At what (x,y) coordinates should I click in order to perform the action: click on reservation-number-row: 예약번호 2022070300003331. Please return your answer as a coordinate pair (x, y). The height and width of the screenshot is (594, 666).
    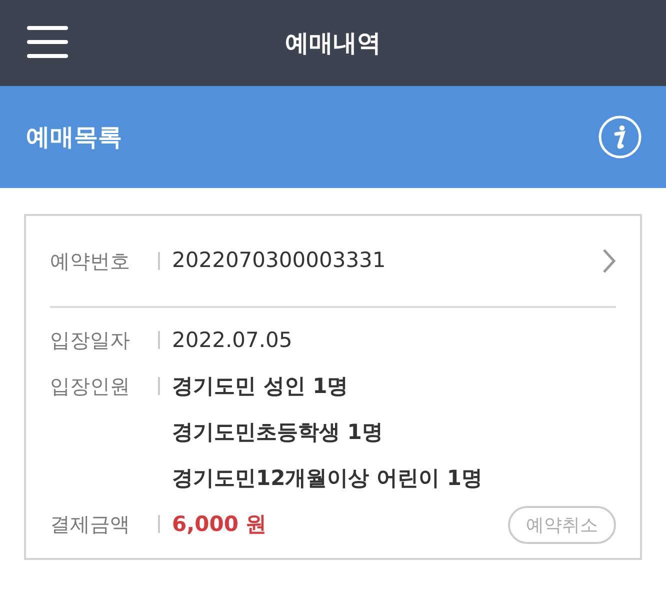
    Looking at the image, I should click on (333, 262).